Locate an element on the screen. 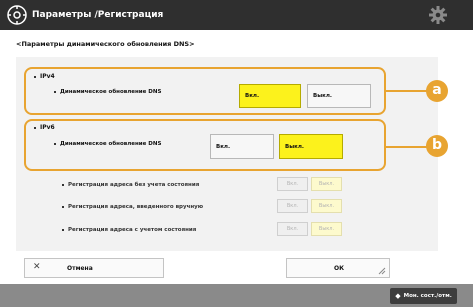 The width and height of the screenshot is (473, 307). page-title: Параметры /Регистрация is located at coordinates (98, 15).